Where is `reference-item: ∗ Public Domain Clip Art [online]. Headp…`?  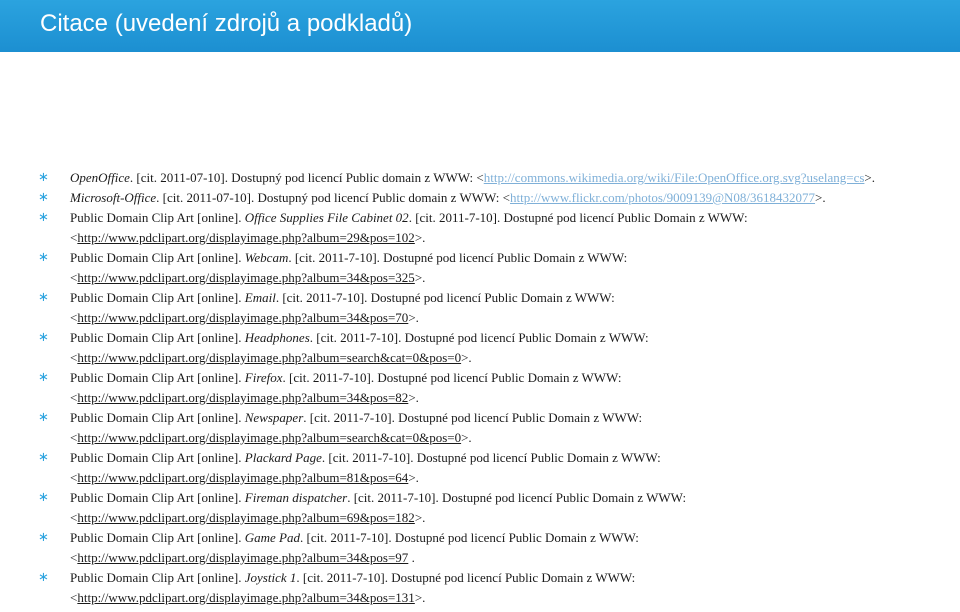
reference-item: ∗ Public Domain Clip Art [online]. Headp… is located at coordinates (488, 348).